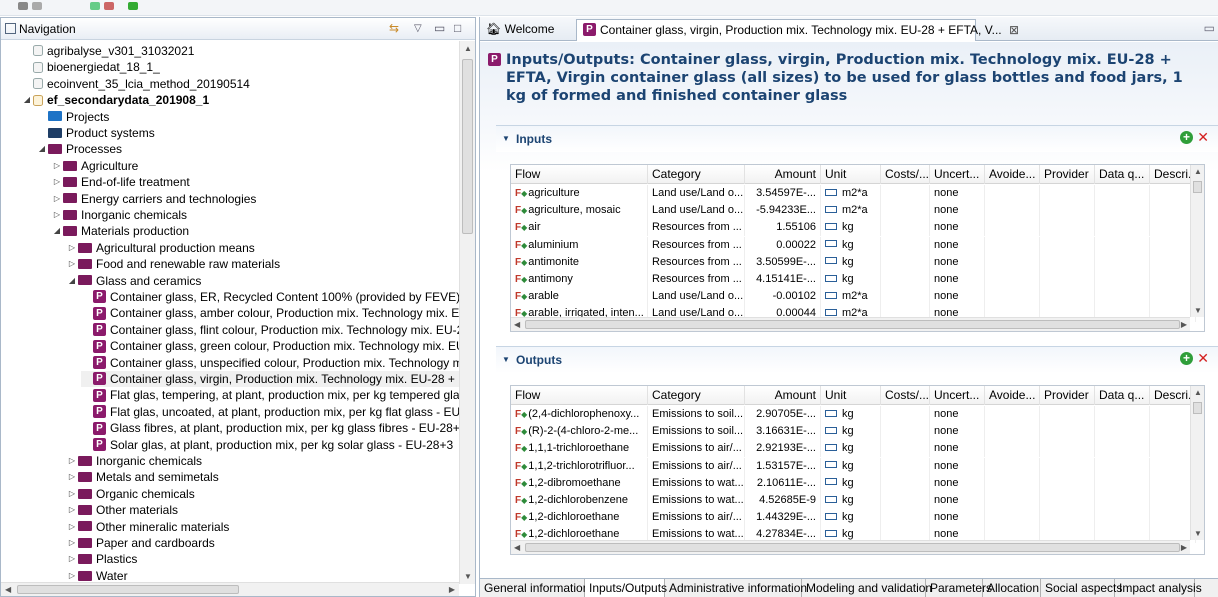 The height and width of the screenshot is (597, 1218). What do you see at coordinates (851, 297) in the screenshot?
I see `unit-cell: m2*a` at bounding box center [851, 297].